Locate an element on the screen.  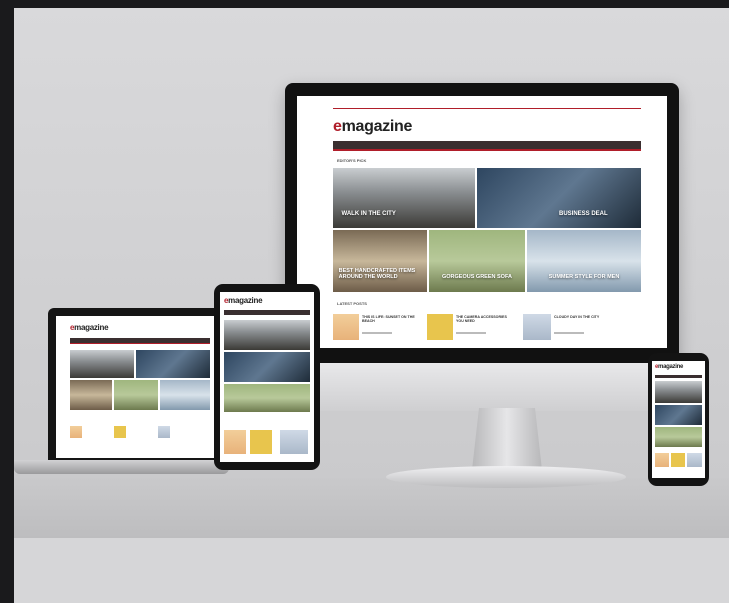
tile-caption: Walk in the City is located at coordinates (368, 213).